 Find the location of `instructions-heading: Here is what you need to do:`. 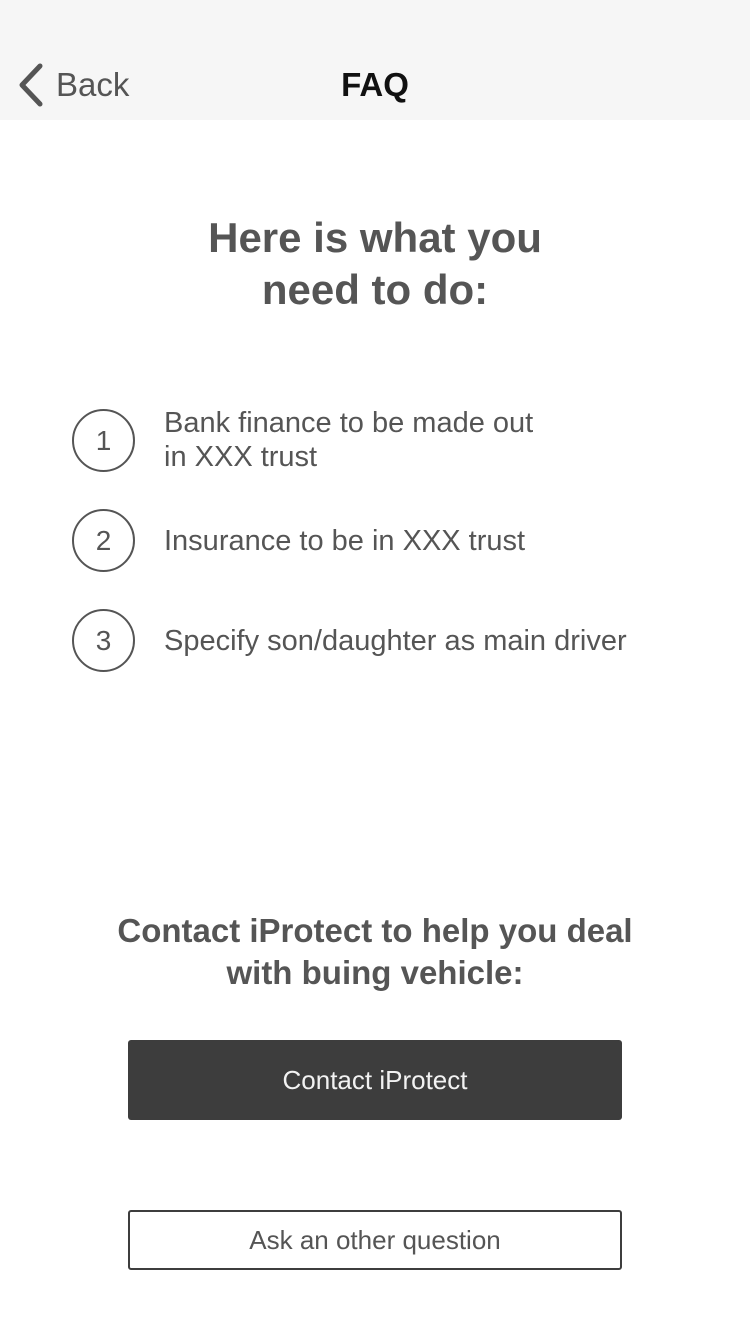

instructions-heading: Here is what you need to do: is located at coordinates (375, 264).